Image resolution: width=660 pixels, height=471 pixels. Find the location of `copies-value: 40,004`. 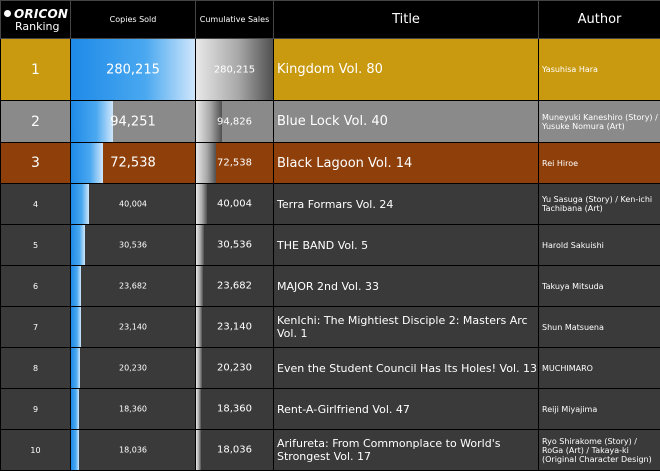

copies-value: 40,004 is located at coordinates (133, 204).